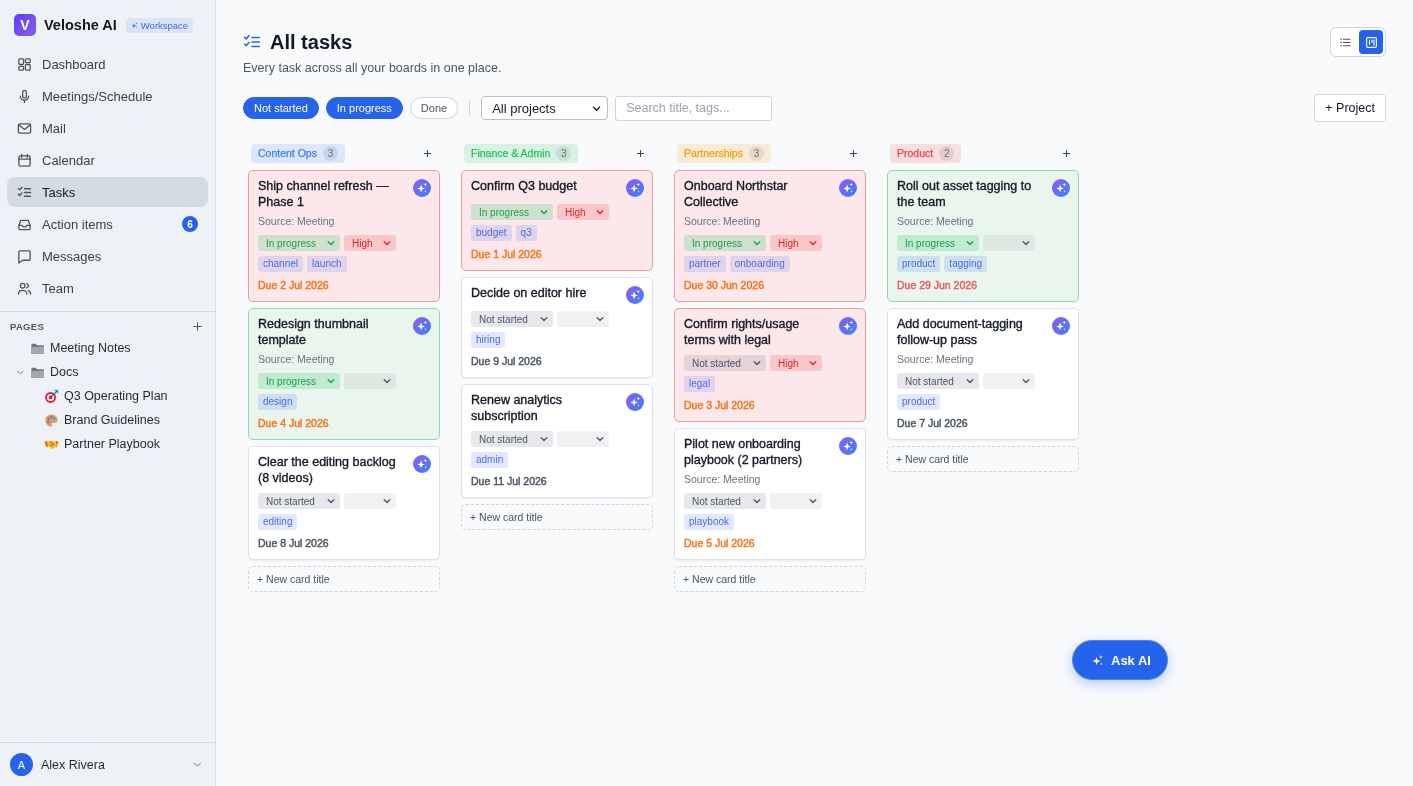 This screenshot has height=786, width=1413. What do you see at coordinates (557, 327) in the screenshot?
I see `task-card: Decide on editor hire Not started hiring Due 9 Jul 2026` at bounding box center [557, 327].